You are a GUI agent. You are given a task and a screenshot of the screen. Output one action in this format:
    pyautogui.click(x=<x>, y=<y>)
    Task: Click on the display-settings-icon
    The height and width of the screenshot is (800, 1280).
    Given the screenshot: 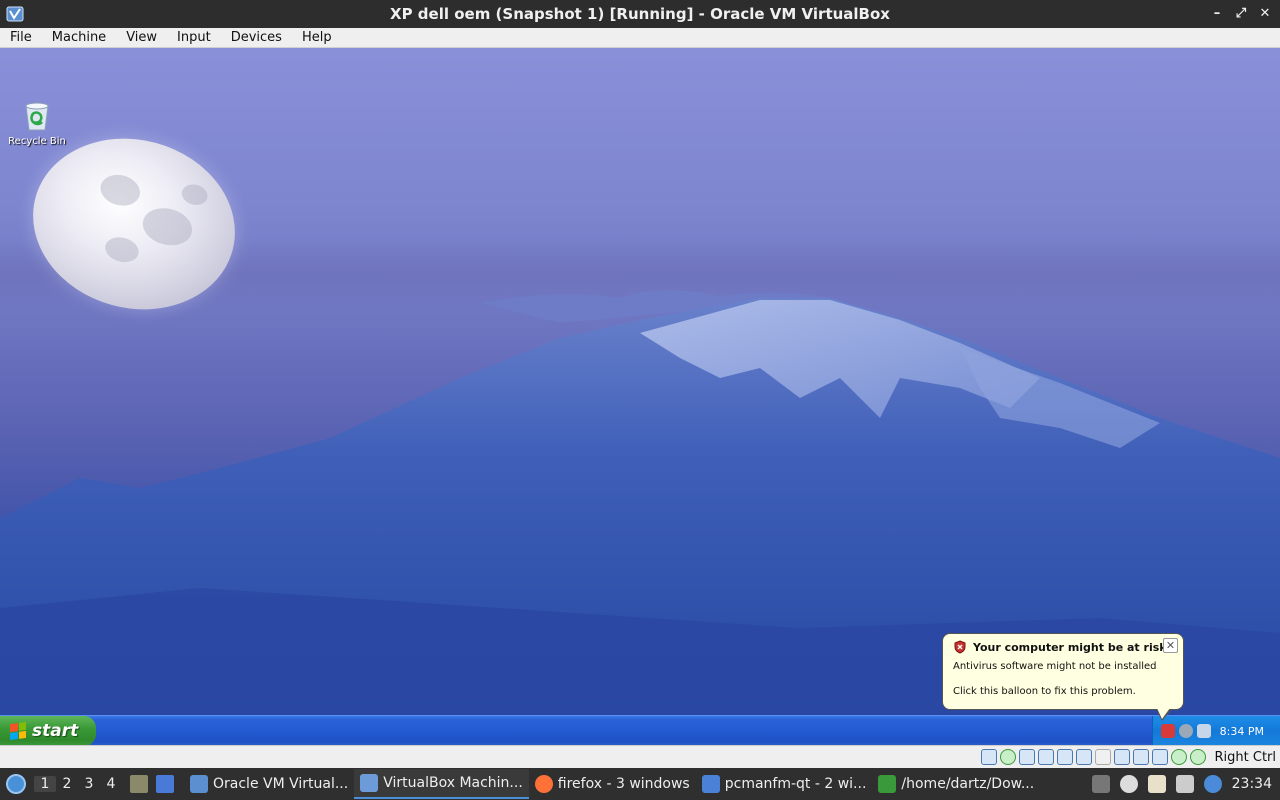 What is the action you would take?
    pyautogui.click(x=1184, y=784)
    